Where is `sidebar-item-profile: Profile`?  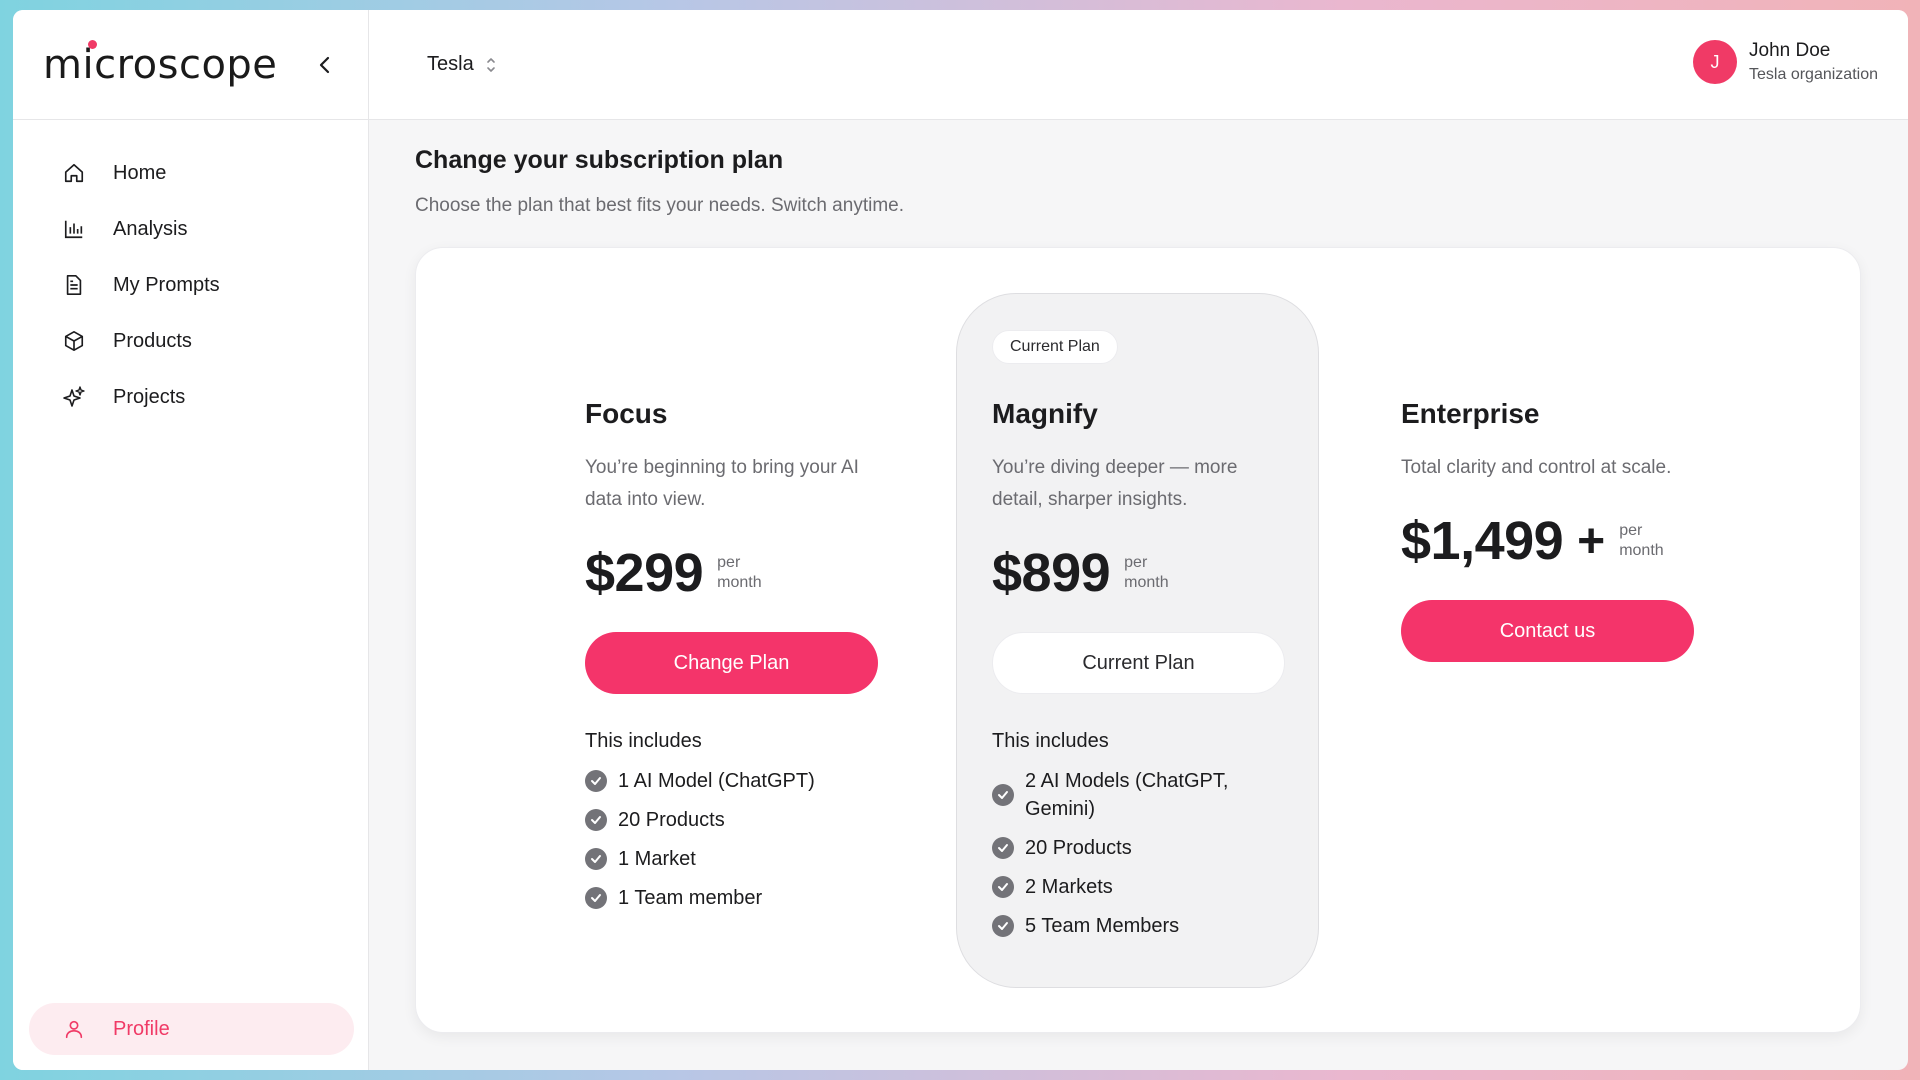
sidebar-item-profile: Profile is located at coordinates (191, 1029).